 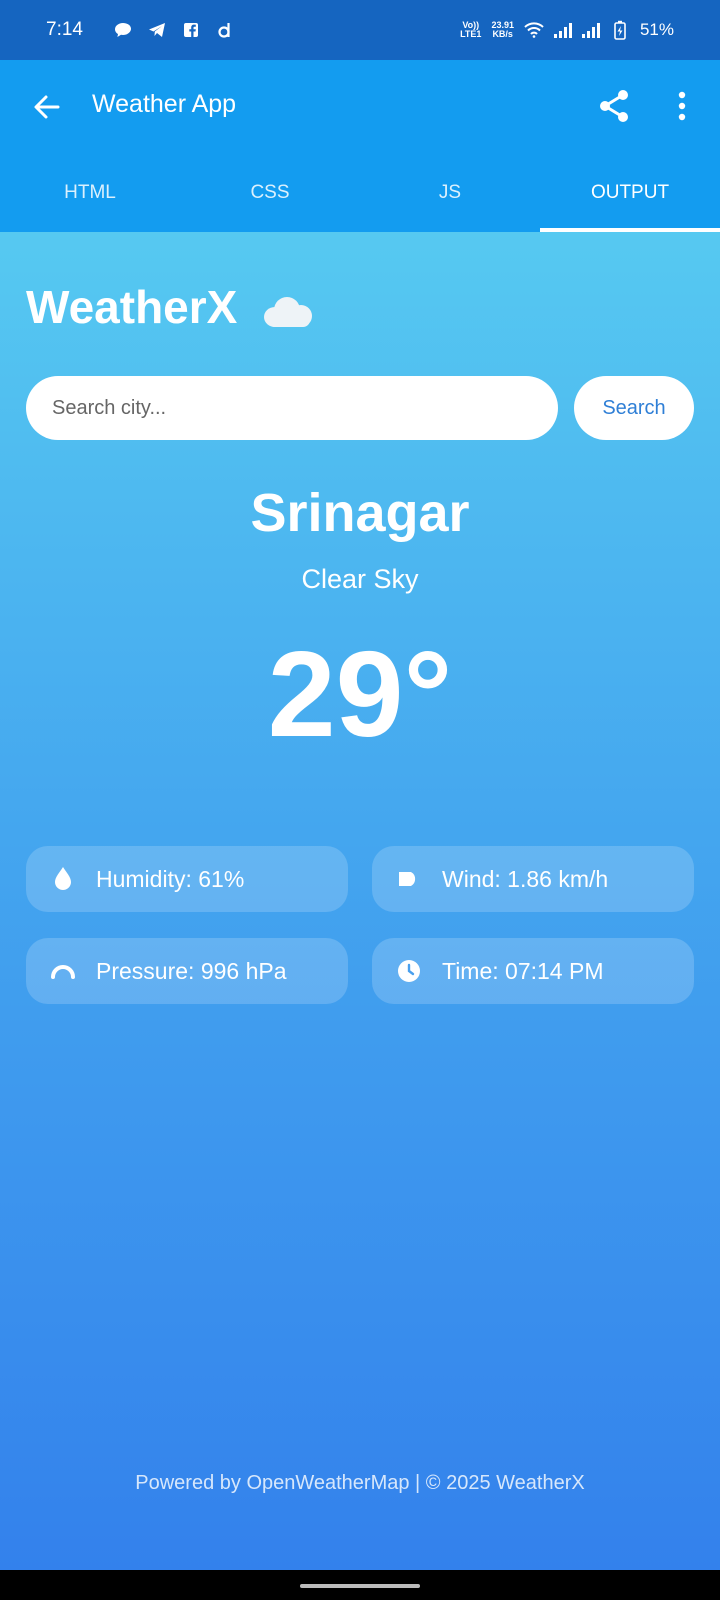 I want to click on clock-icon, so click(x=409, y=971).